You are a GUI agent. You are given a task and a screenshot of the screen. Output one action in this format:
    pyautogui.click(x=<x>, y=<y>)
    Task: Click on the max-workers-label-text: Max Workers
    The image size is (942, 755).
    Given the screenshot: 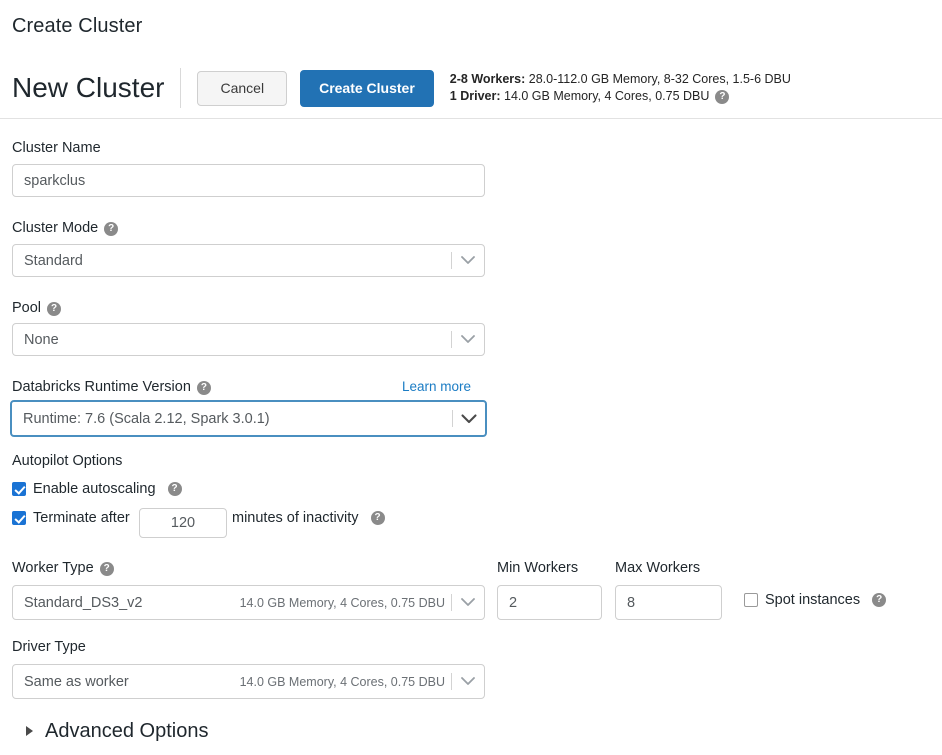 What is the action you would take?
    pyautogui.click(x=658, y=568)
    